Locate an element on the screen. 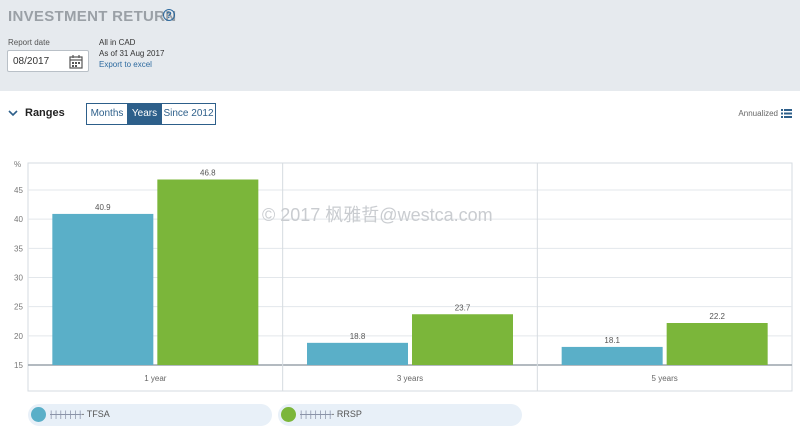  range-tab-since-2012: Since 2012 is located at coordinates (188, 114).